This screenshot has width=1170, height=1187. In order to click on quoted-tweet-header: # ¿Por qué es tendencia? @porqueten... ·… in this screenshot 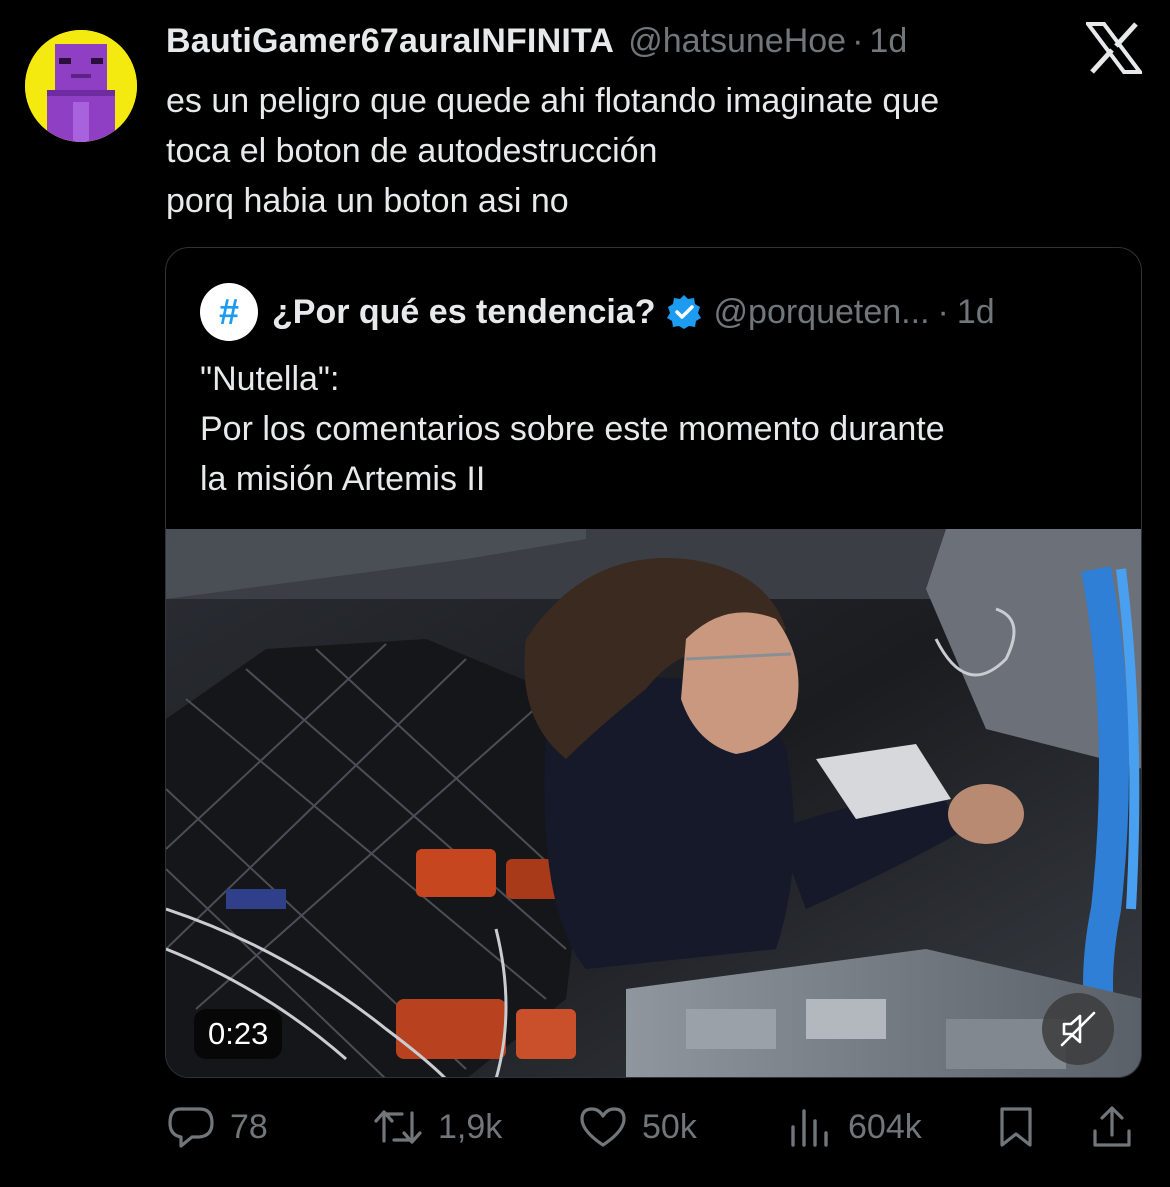, I will do `click(597, 312)`.